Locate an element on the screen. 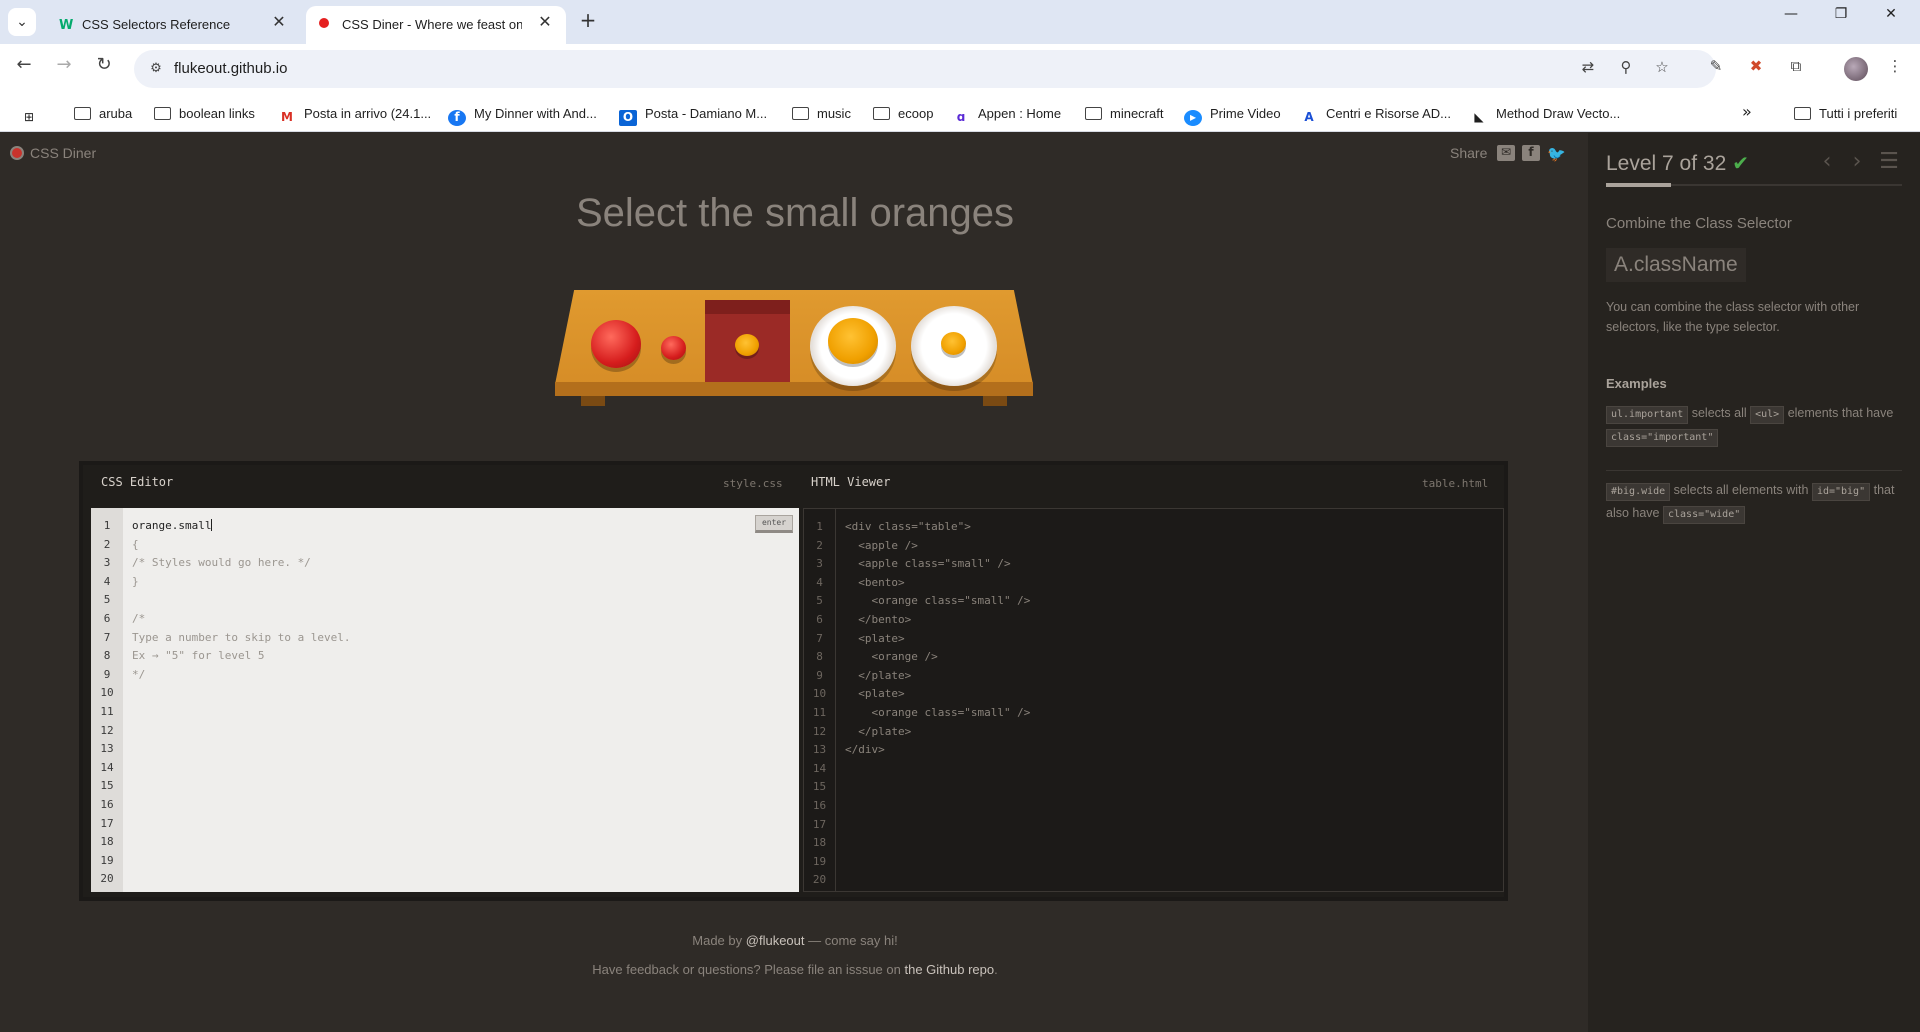 The height and width of the screenshot is (1032, 1920). restore-icon: ❐ is located at coordinates (1841, 21).